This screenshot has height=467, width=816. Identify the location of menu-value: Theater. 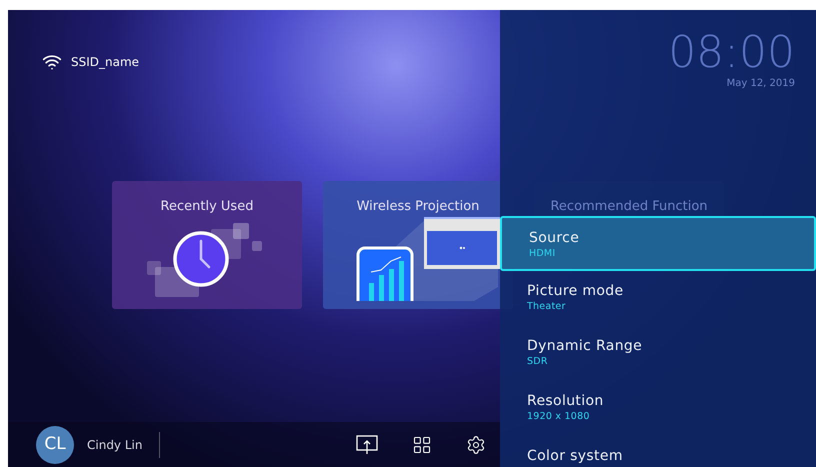
(547, 307).